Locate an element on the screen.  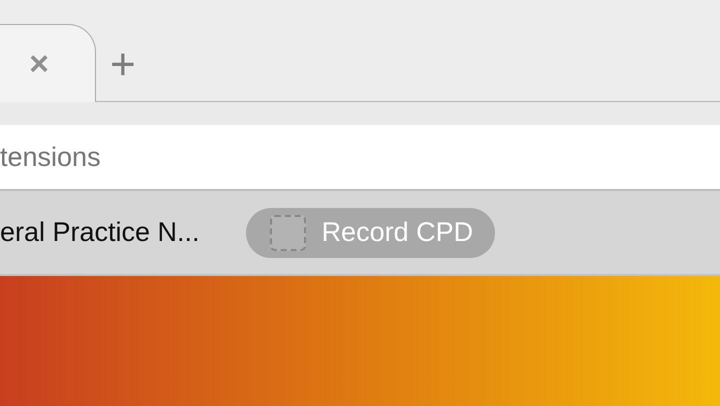
new-tab-button: + is located at coordinates (123, 65).